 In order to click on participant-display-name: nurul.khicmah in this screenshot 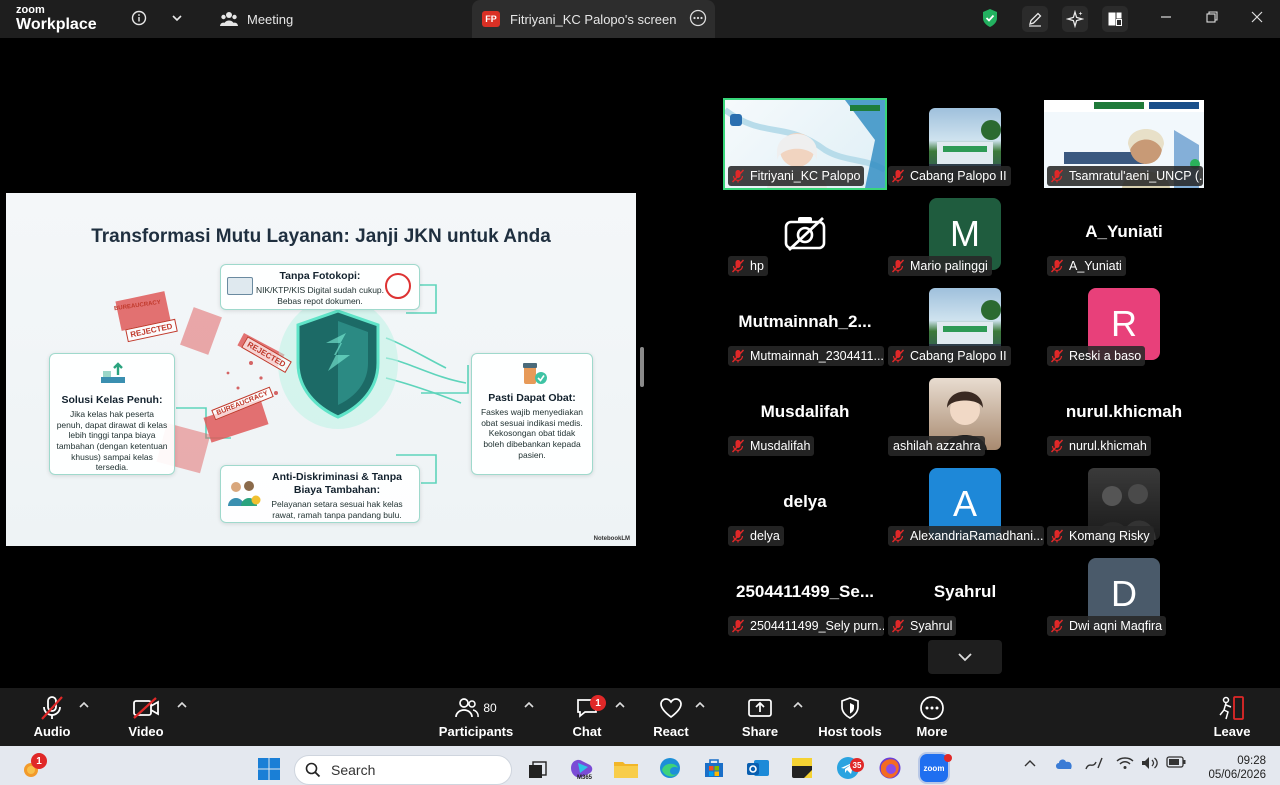, I will do `click(1124, 411)`.